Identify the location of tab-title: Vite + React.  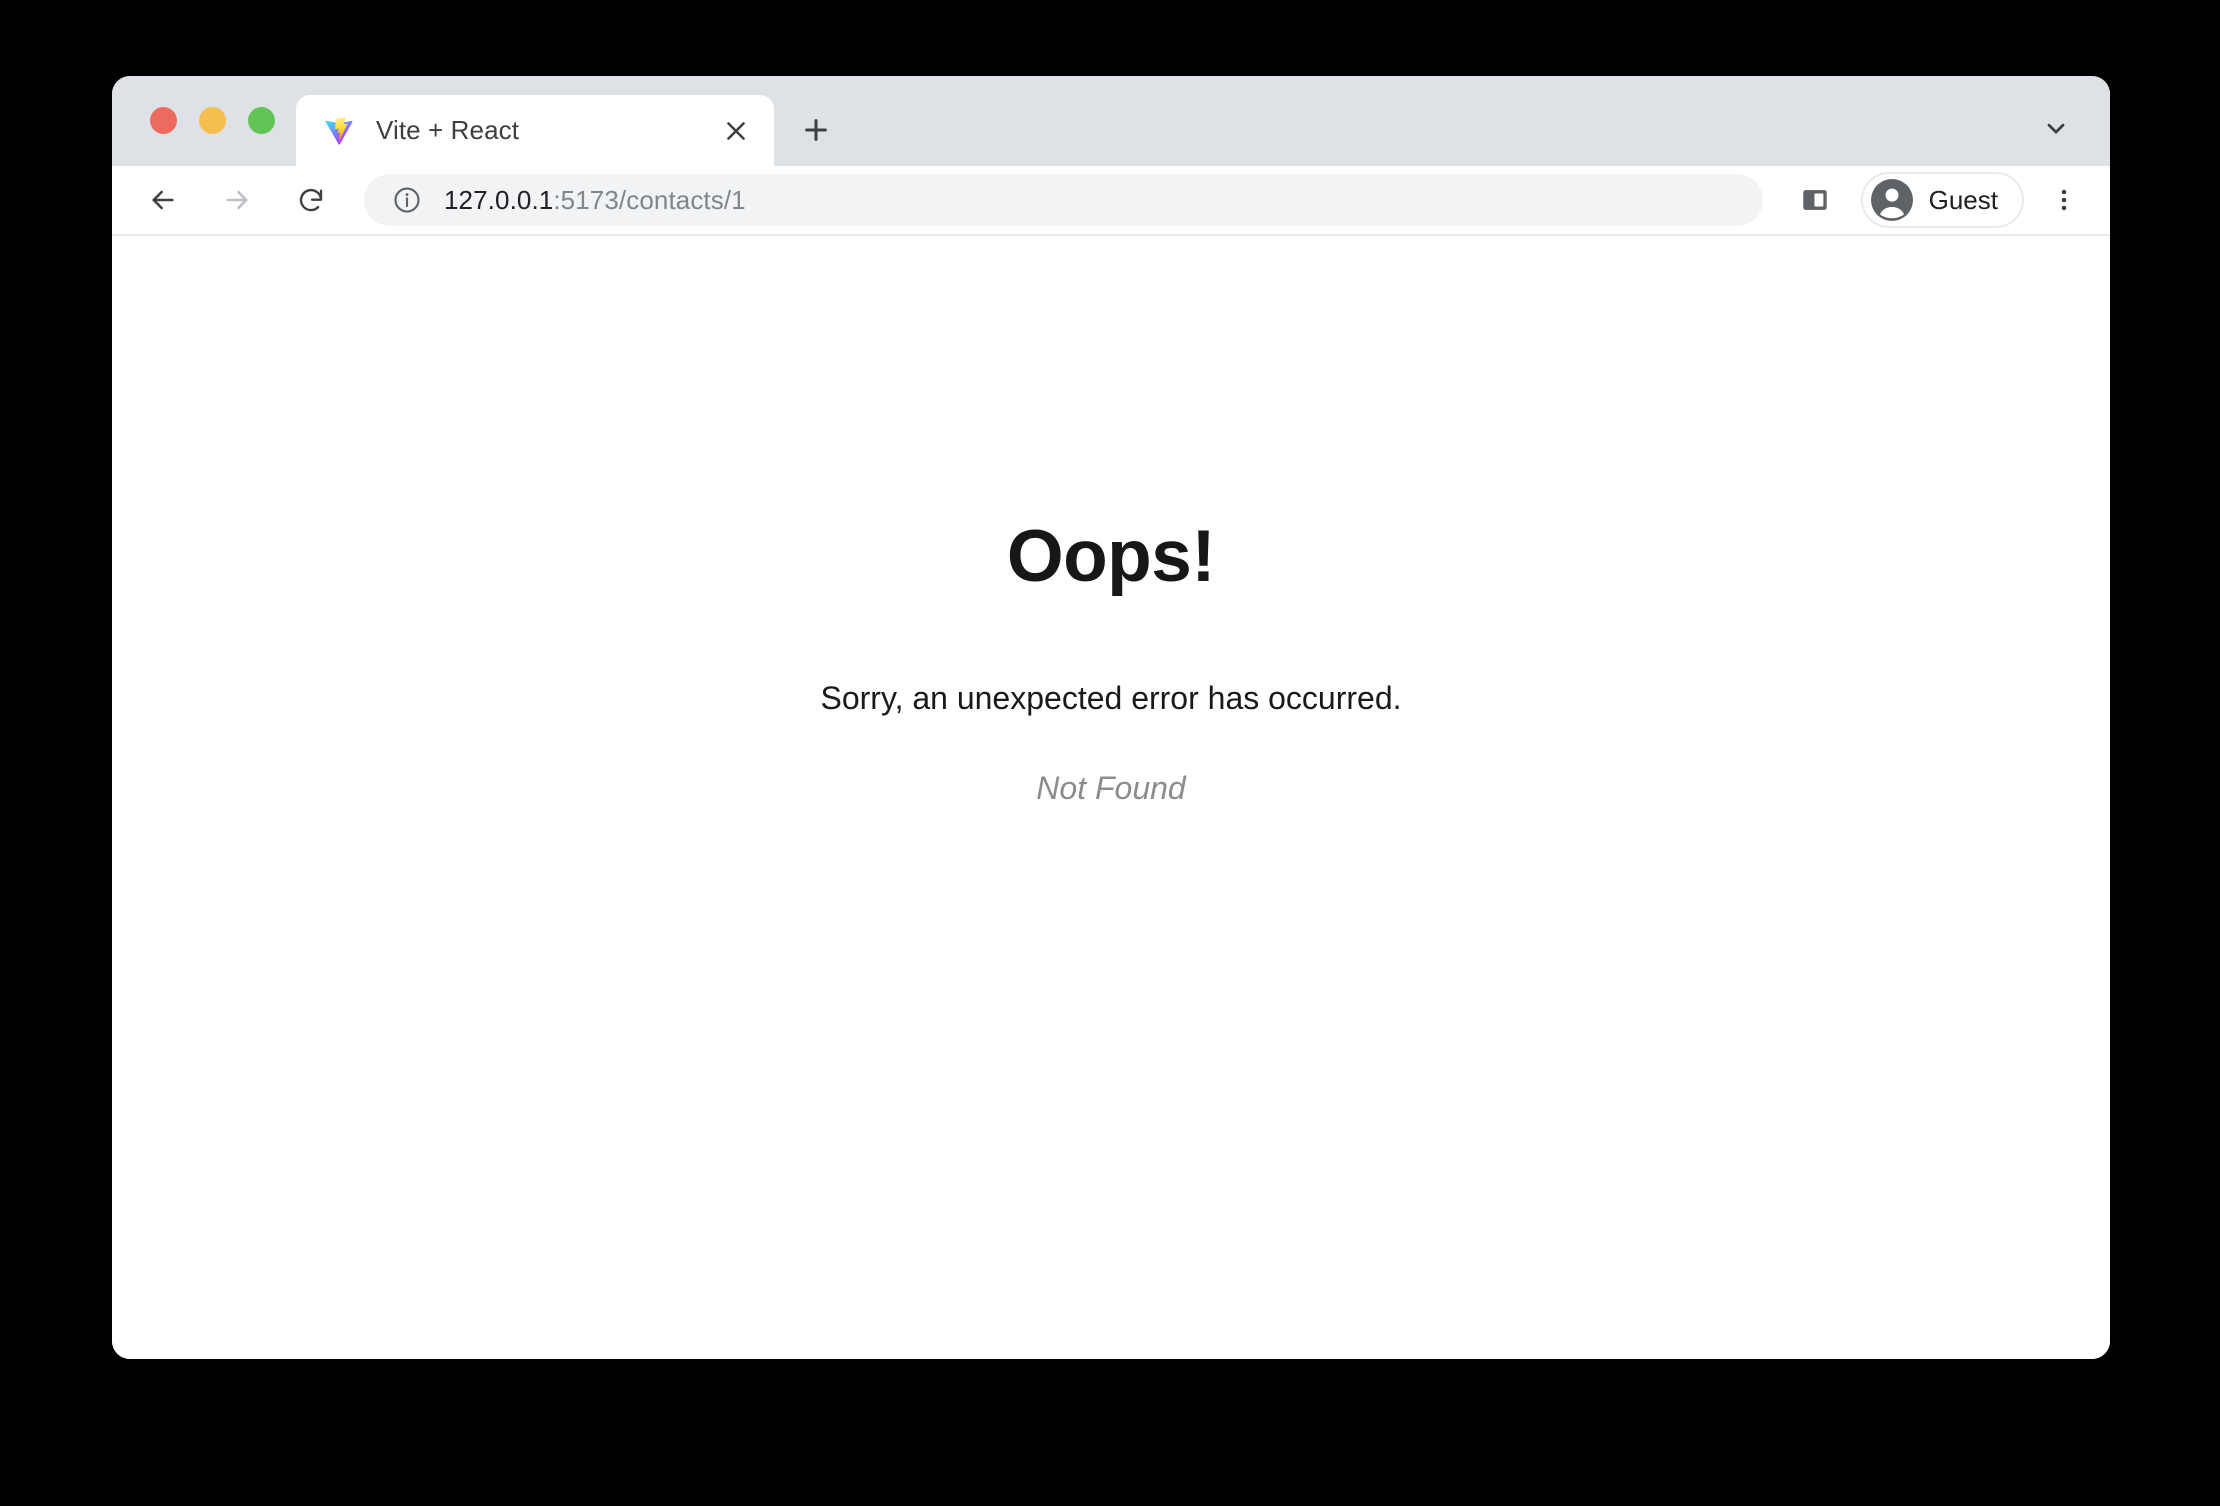
(448, 130).